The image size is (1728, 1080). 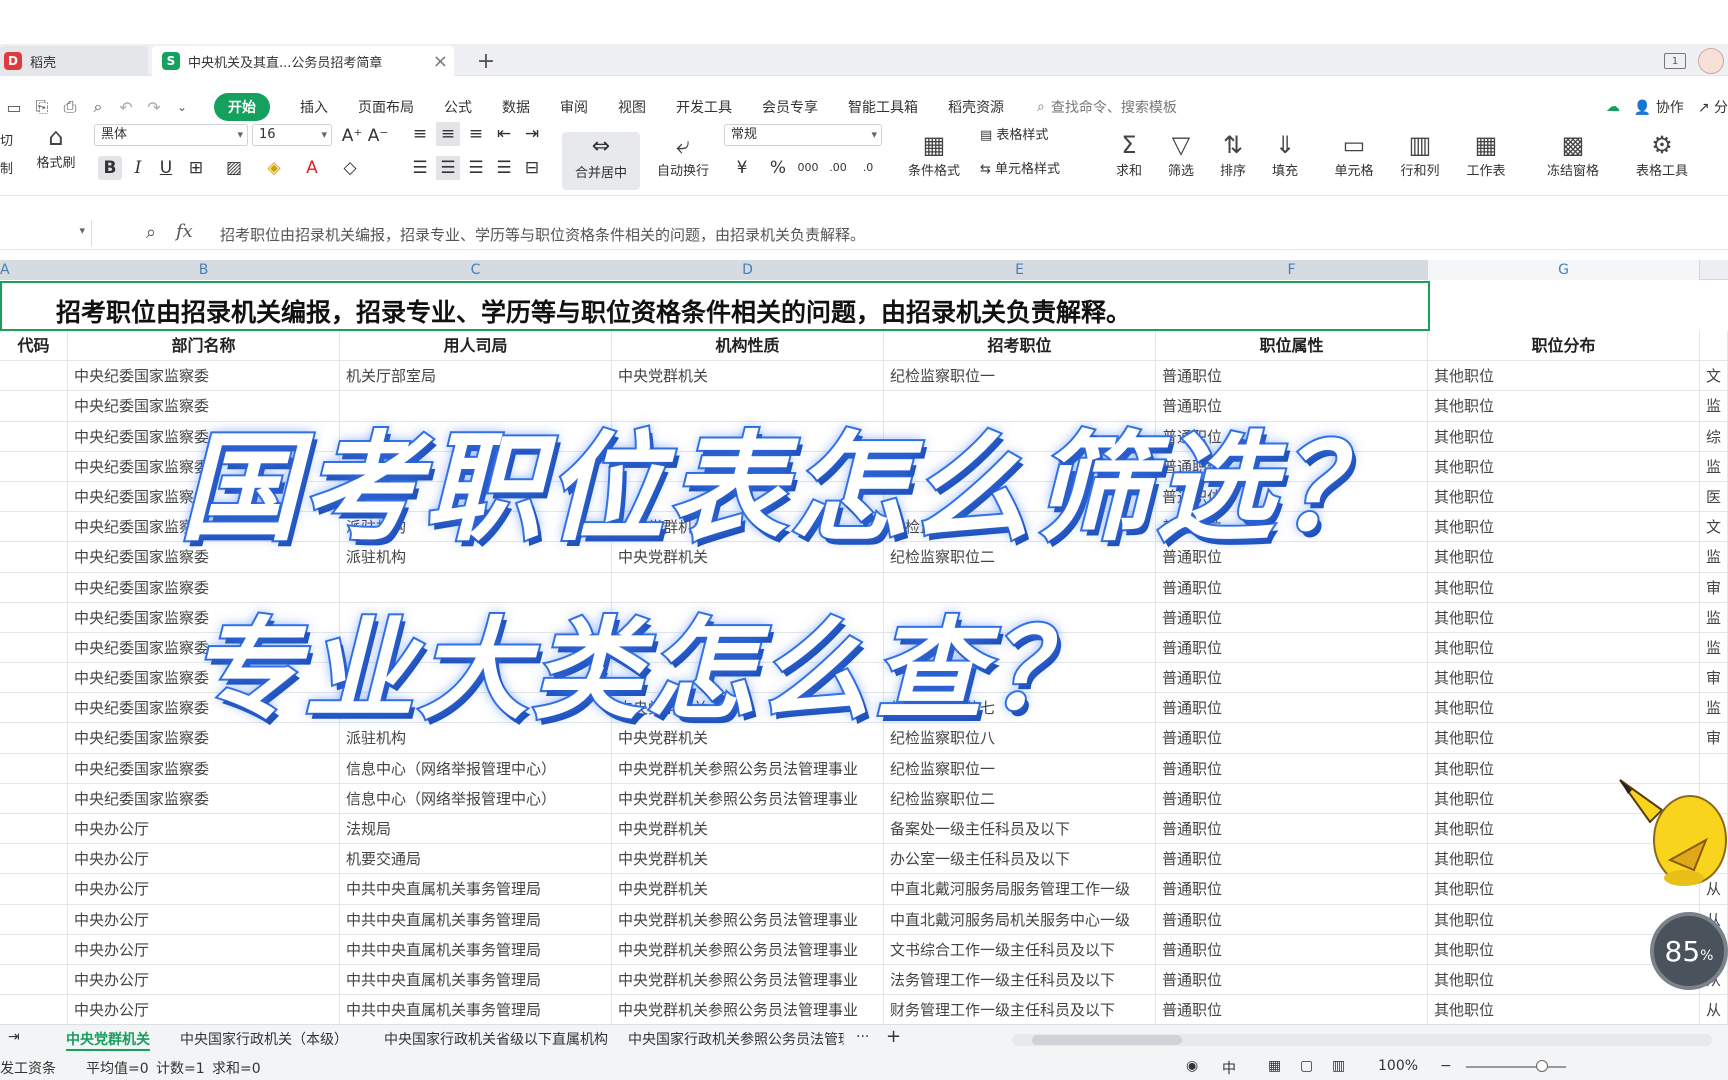 I want to click on cell-extra: 从, so click(x=1714, y=1010).